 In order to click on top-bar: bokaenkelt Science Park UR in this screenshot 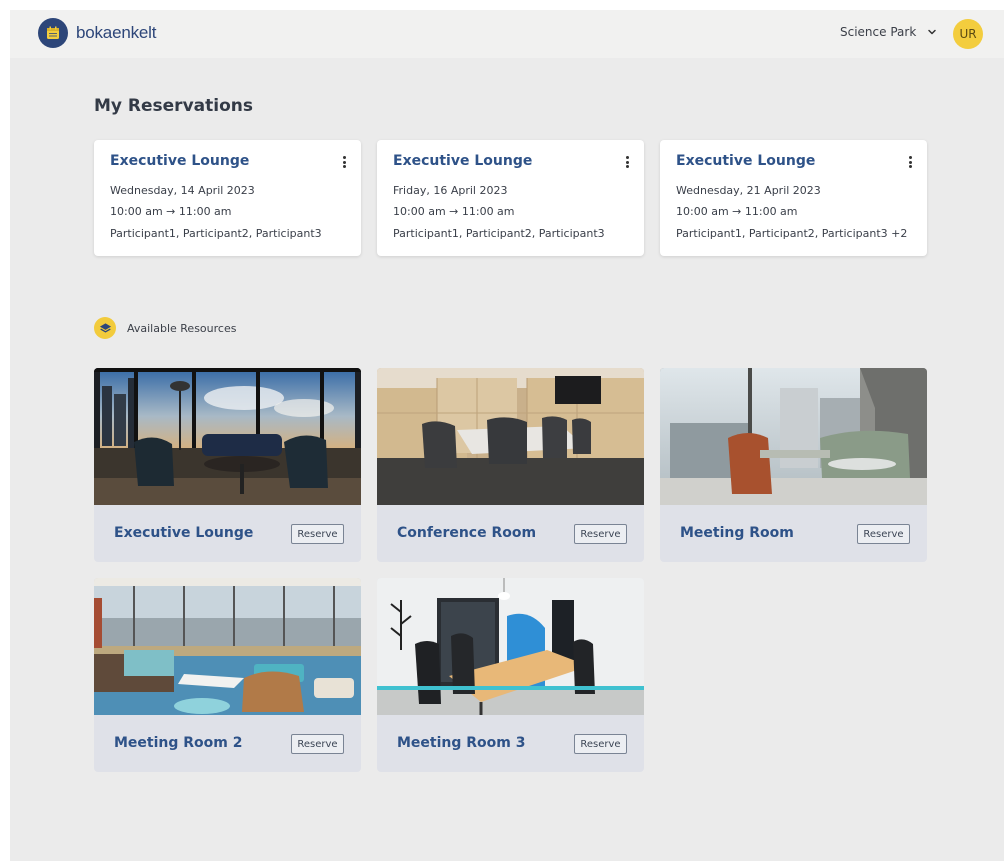, I will do `click(507, 34)`.